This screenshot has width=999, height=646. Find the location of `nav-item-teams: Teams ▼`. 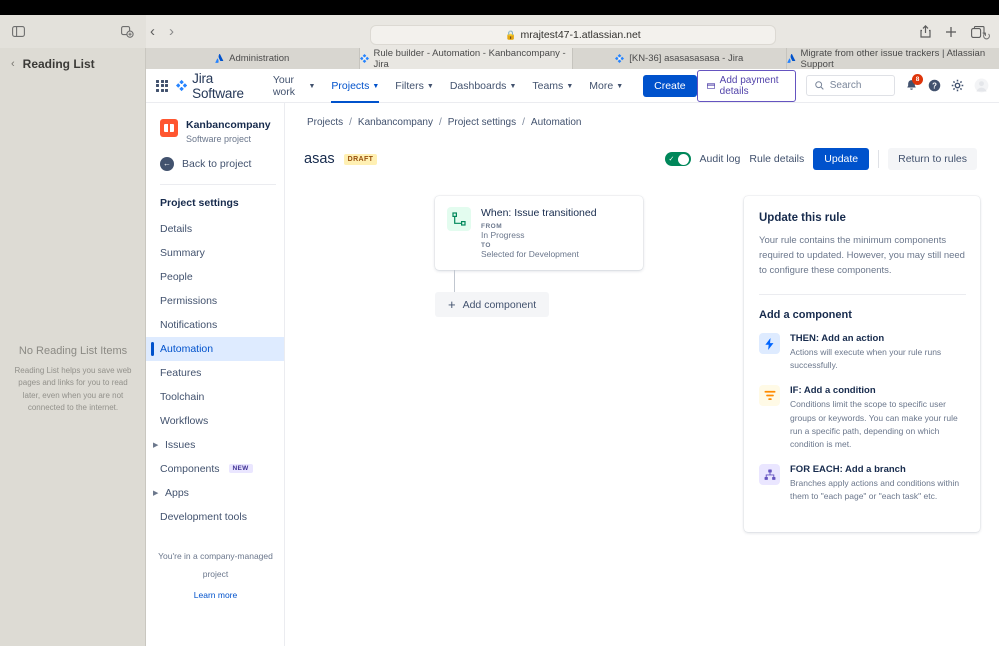

nav-item-teams: Teams ▼ is located at coordinates (552, 86).